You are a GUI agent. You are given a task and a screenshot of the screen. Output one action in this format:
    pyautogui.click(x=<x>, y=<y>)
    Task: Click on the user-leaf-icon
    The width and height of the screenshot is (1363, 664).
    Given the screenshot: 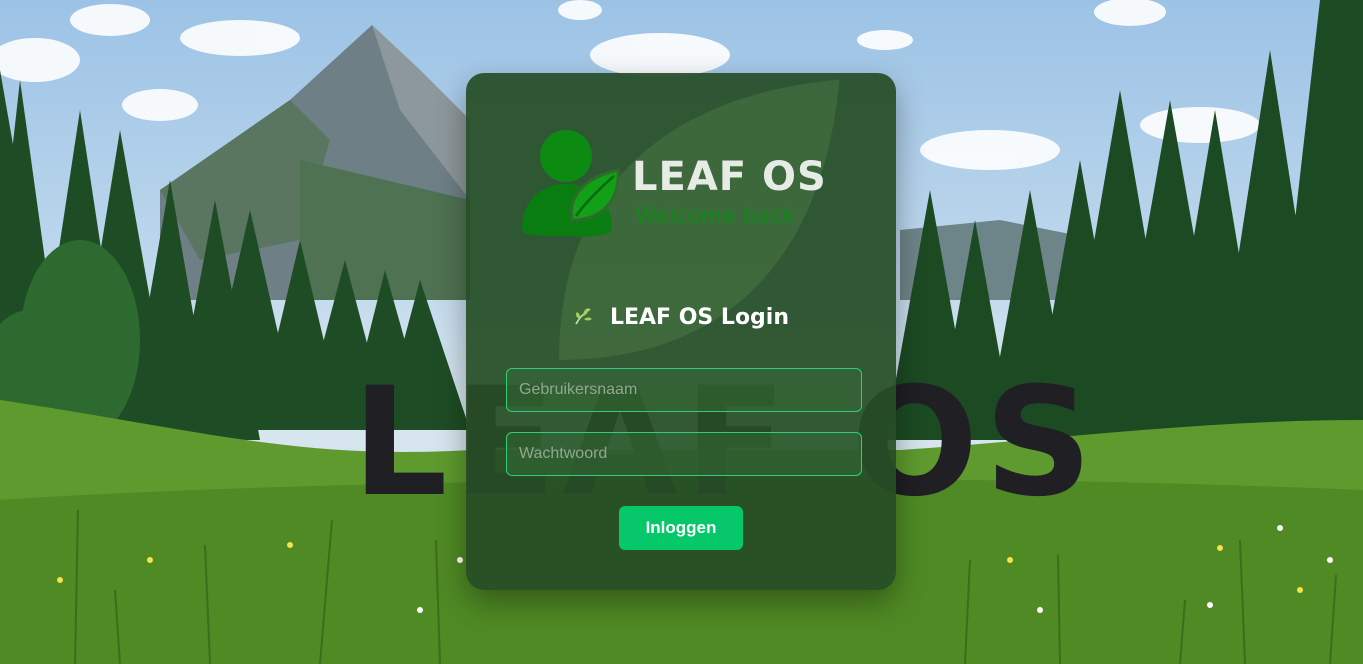 What is the action you would take?
    pyautogui.click(x=571, y=183)
    